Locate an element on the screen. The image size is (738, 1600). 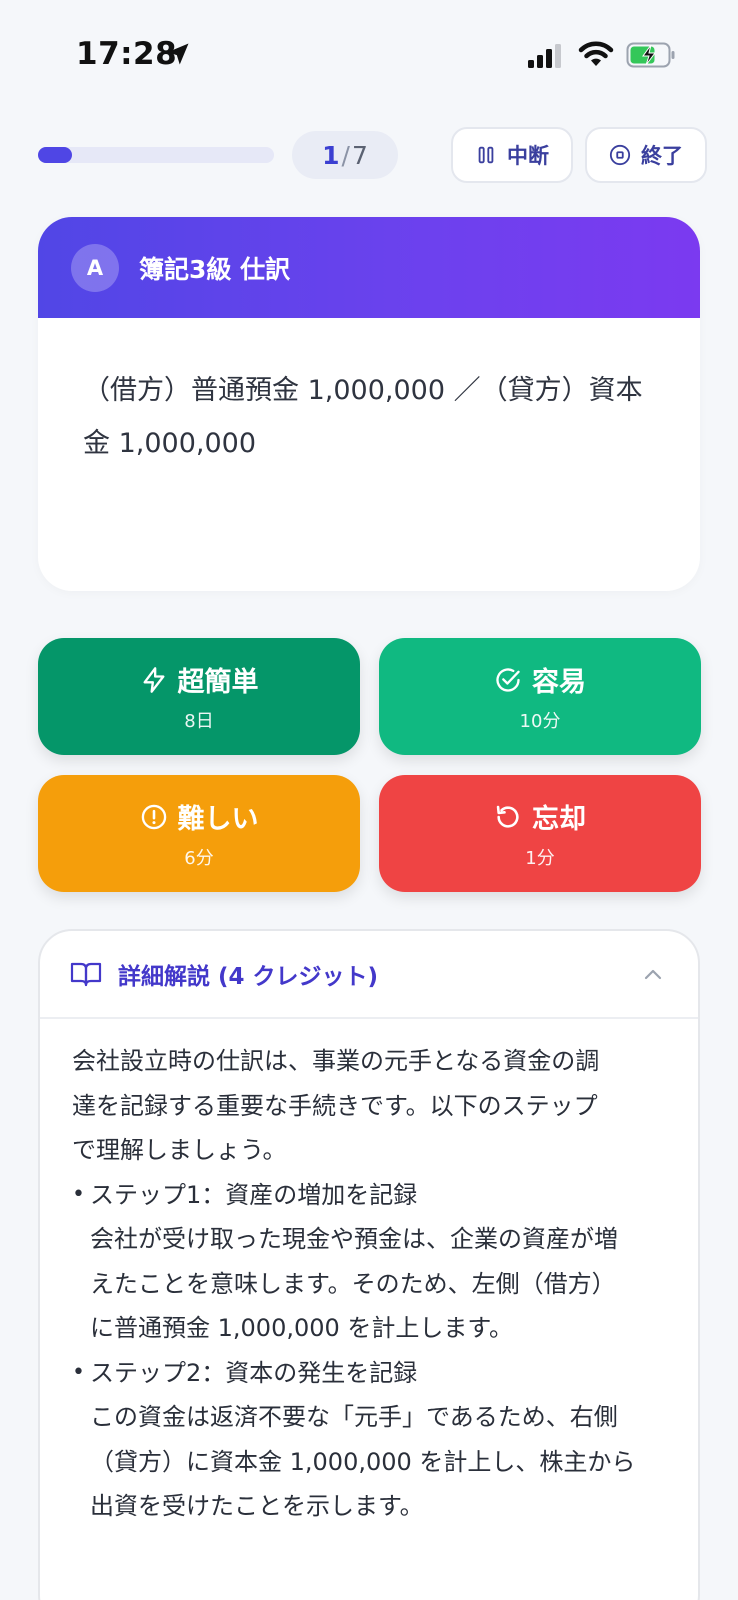
pause-button-label: 中断 is located at coordinates (528, 156).